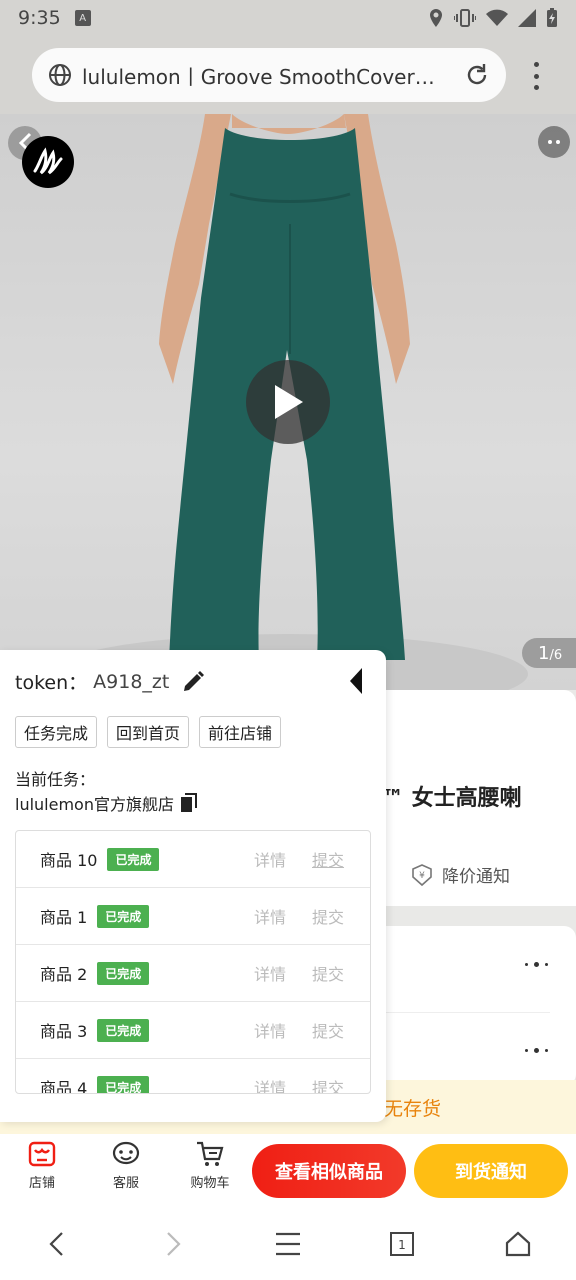 This screenshot has width=576, height=1280. What do you see at coordinates (193, 1030) in the screenshot?
I see `table-row: 商品 3 已完成 详情 提交` at bounding box center [193, 1030].